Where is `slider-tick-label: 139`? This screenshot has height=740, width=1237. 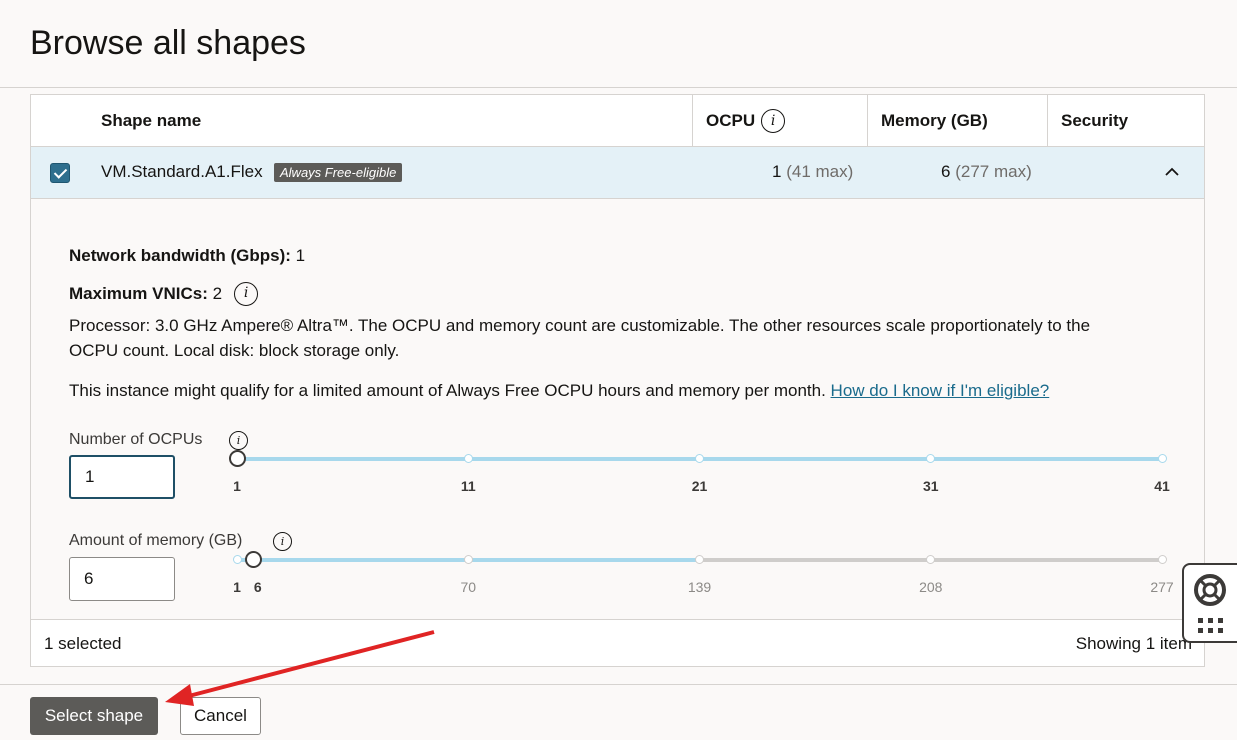
slider-tick-label: 139 is located at coordinates (699, 587).